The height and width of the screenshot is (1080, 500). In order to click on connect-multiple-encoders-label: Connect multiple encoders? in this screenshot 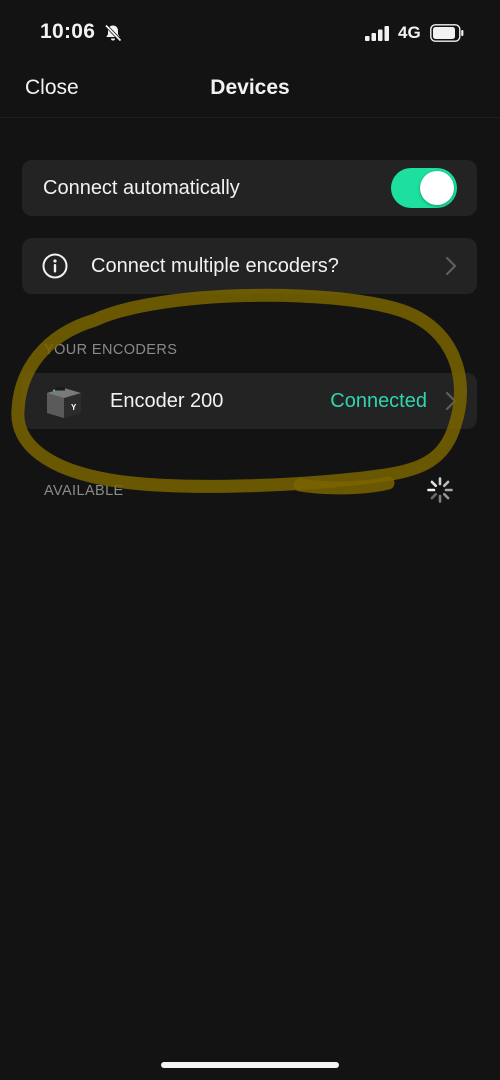, I will do `click(215, 266)`.